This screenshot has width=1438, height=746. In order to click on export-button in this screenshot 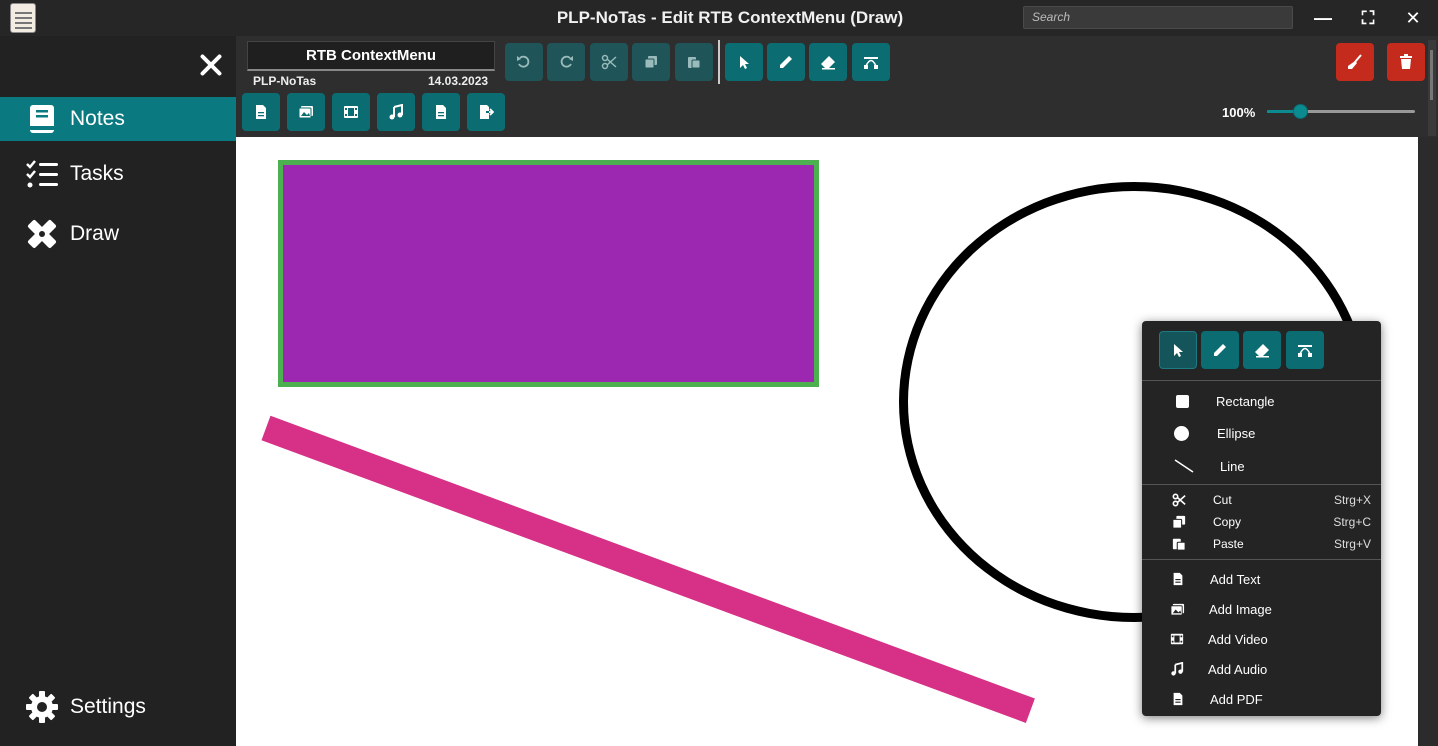, I will do `click(486, 112)`.